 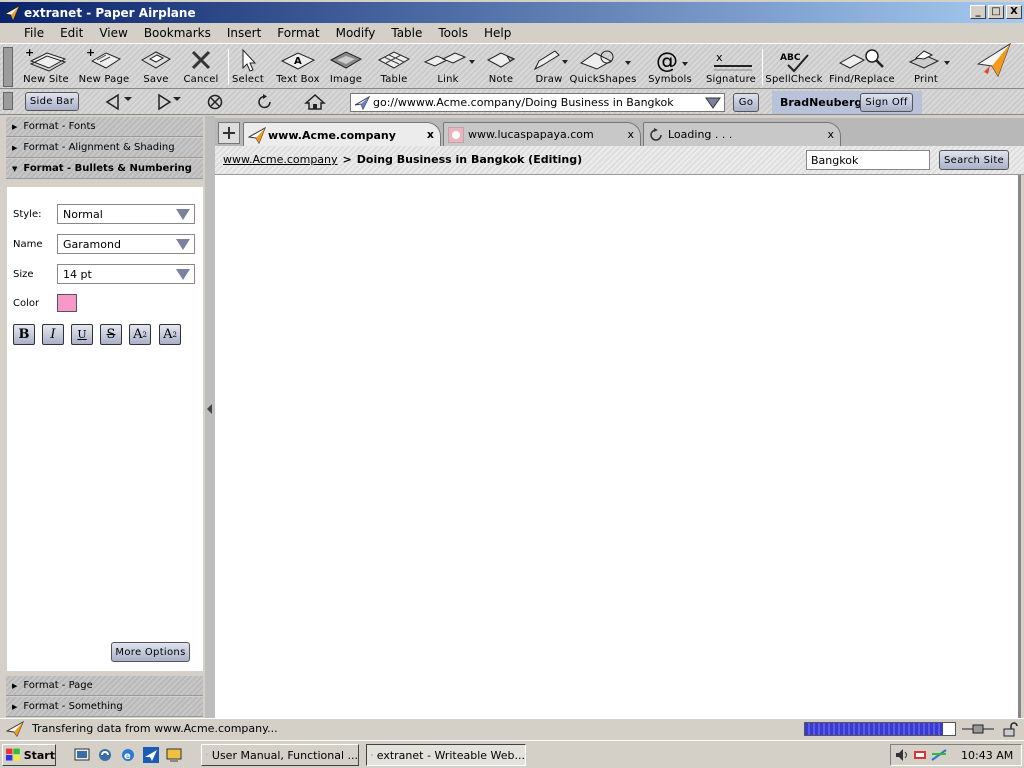 I want to click on style-value: Normal, so click(x=83, y=214).